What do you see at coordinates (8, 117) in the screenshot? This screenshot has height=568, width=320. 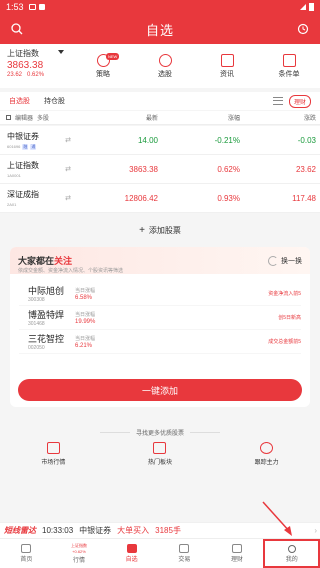 I see `edit-icon` at bounding box center [8, 117].